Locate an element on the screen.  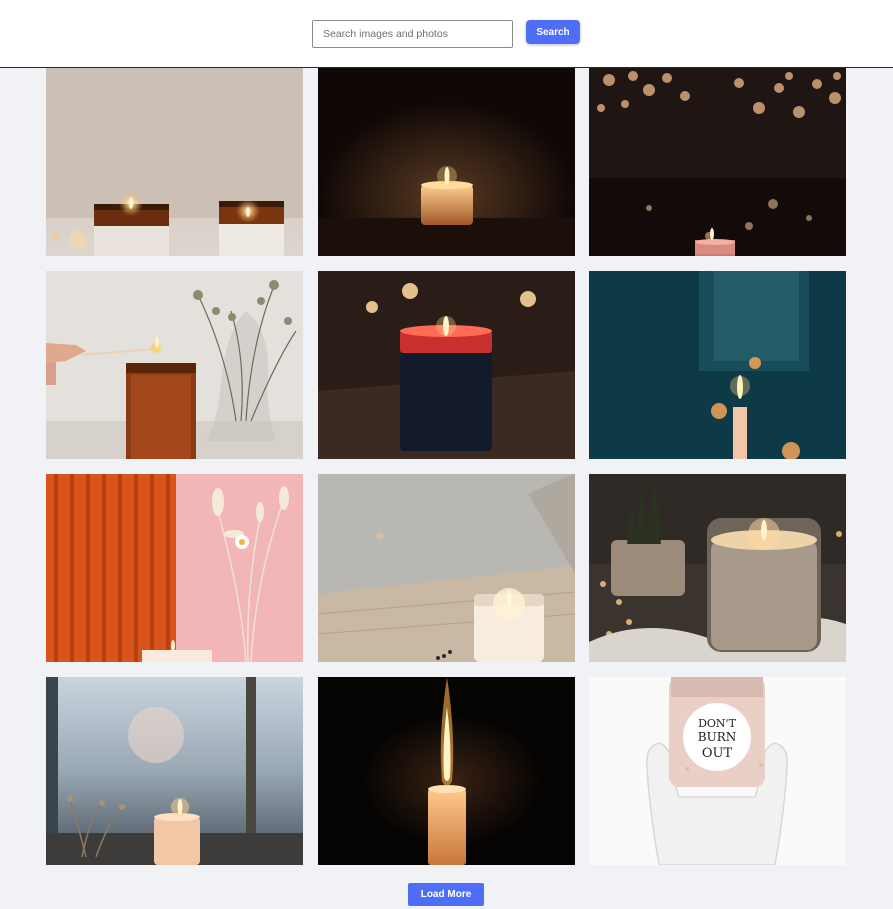
photo-5-image is located at coordinates (446, 365).